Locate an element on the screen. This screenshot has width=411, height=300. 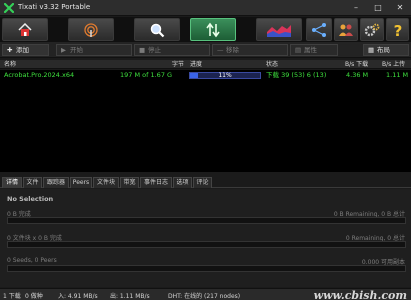
properties-button: ▤ 属性 is located at coordinates (314, 50).